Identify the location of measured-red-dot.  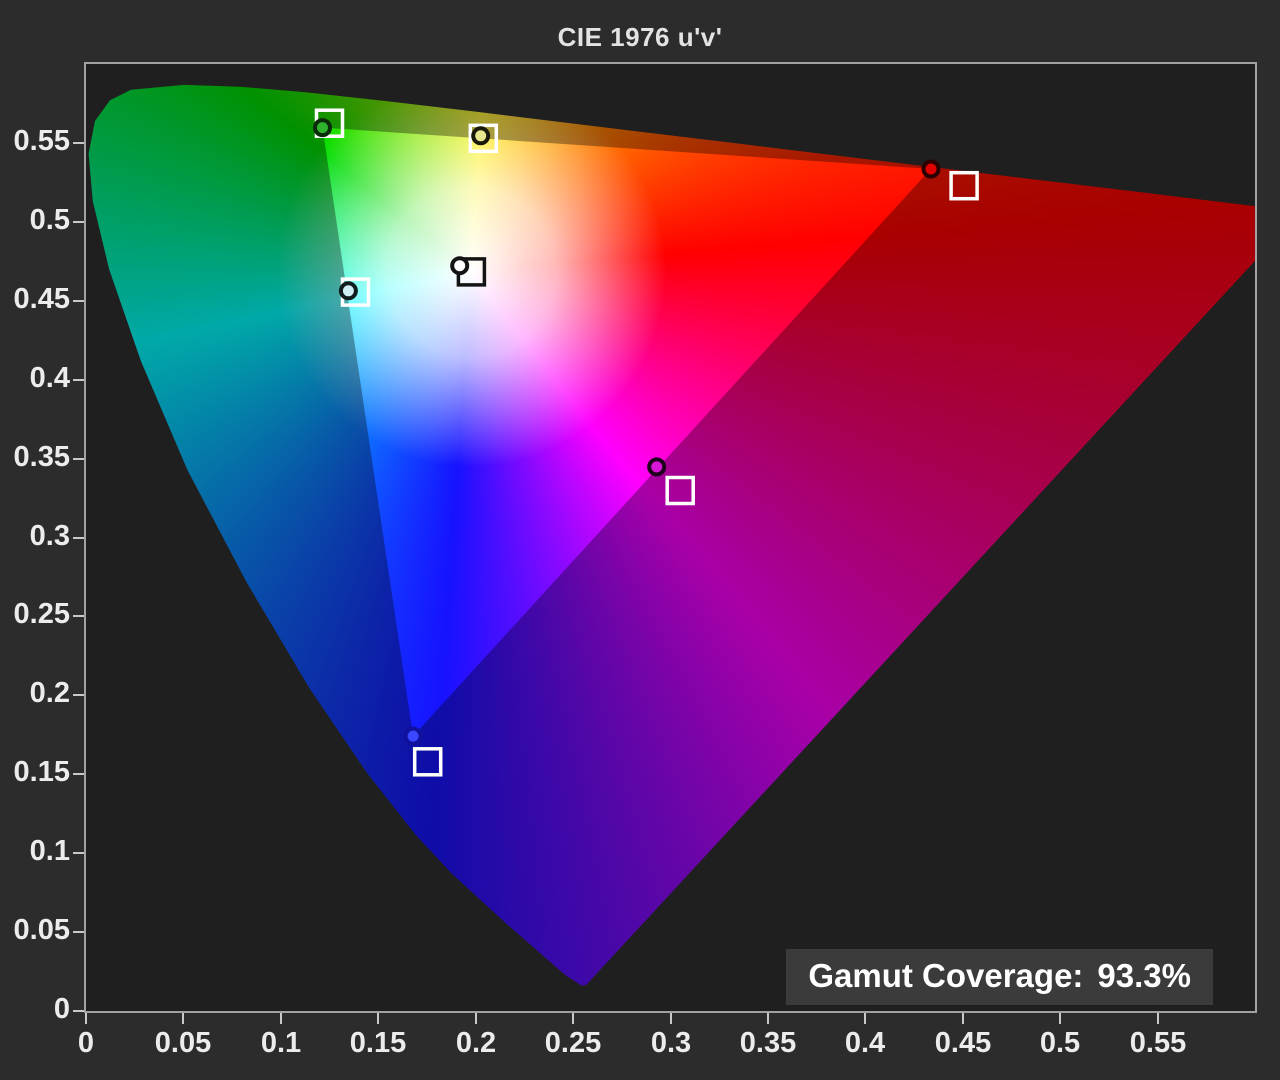
(931, 169).